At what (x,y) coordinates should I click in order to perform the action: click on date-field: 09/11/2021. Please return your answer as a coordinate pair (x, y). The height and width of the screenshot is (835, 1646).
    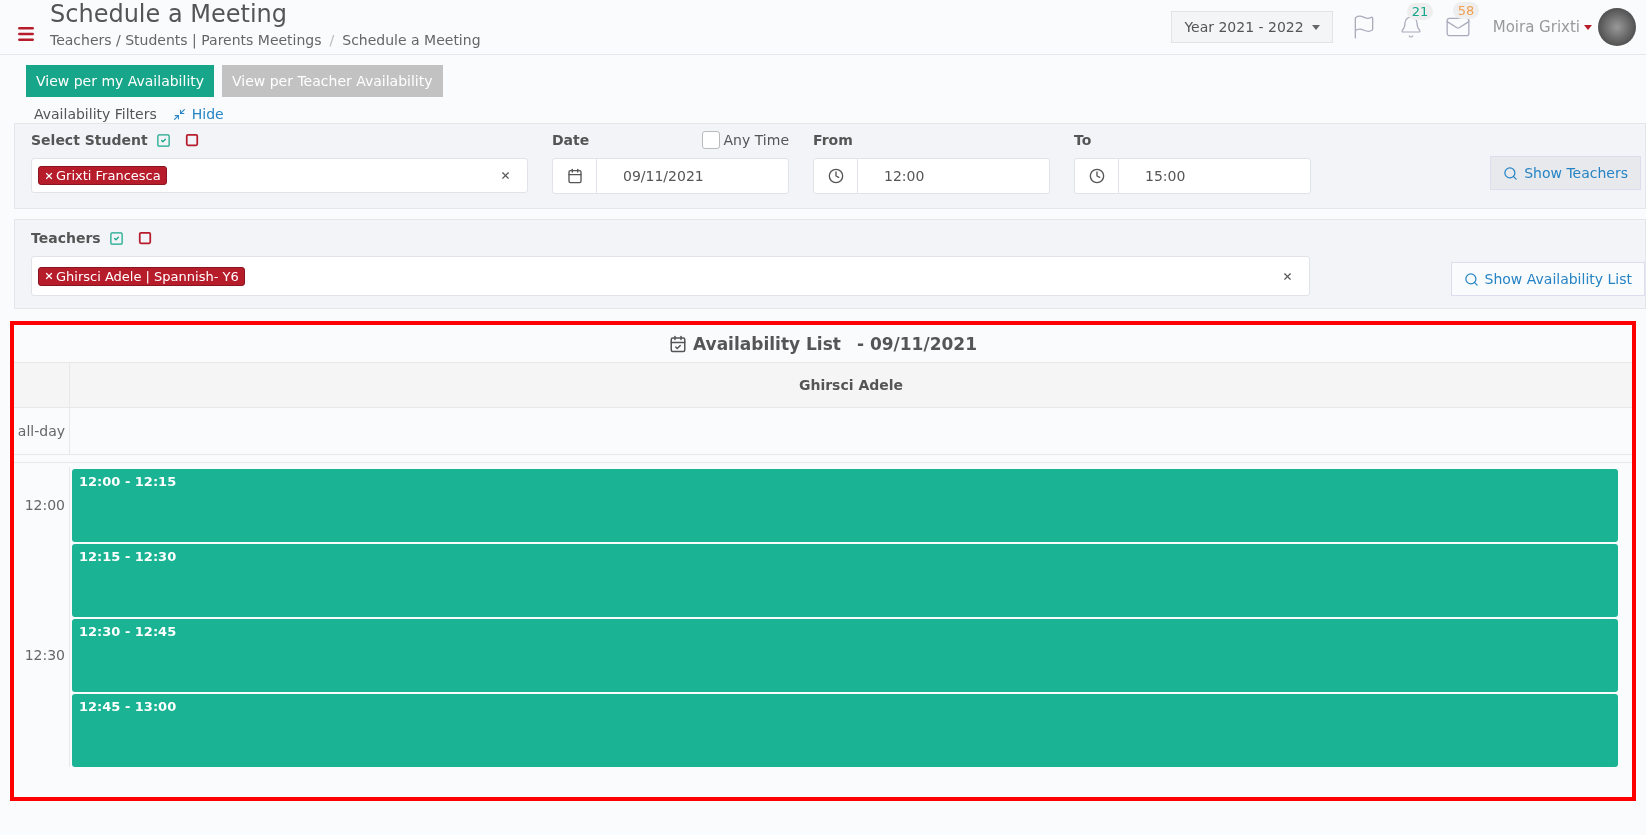
    Looking at the image, I should click on (670, 176).